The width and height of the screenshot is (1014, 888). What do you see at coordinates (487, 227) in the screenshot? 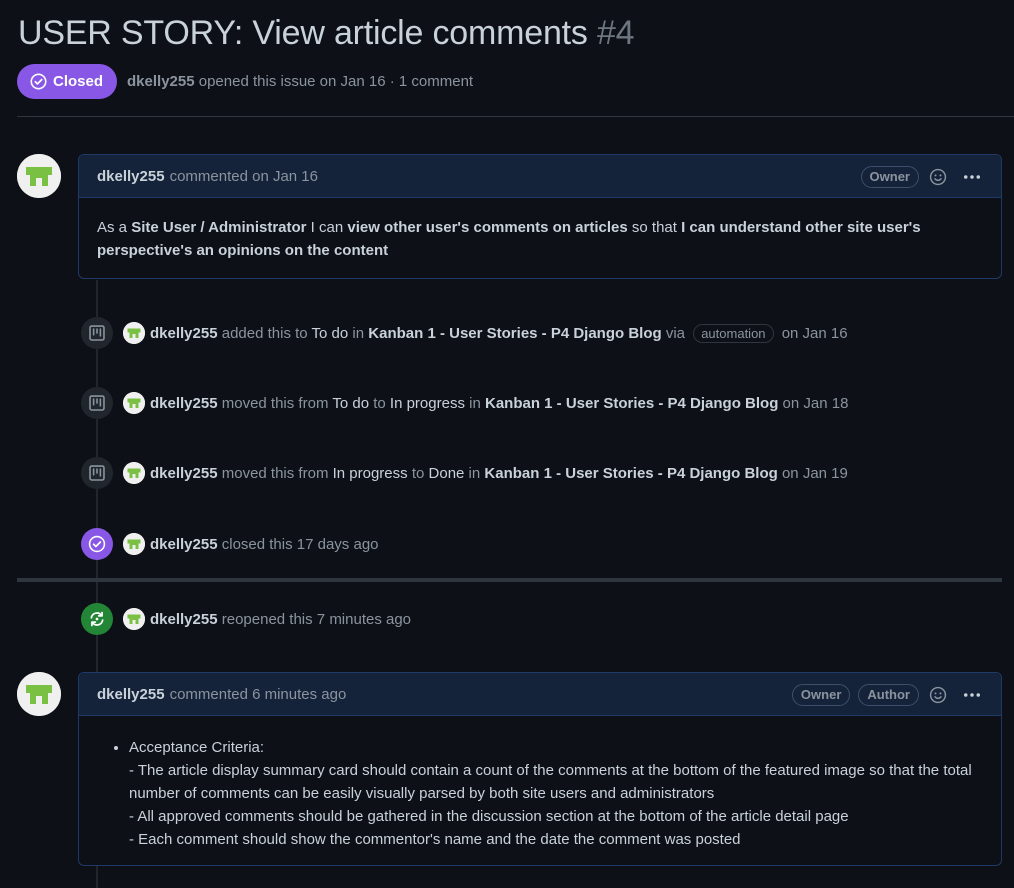
I see `comment-bold-text: view other user's comments on articles` at bounding box center [487, 227].